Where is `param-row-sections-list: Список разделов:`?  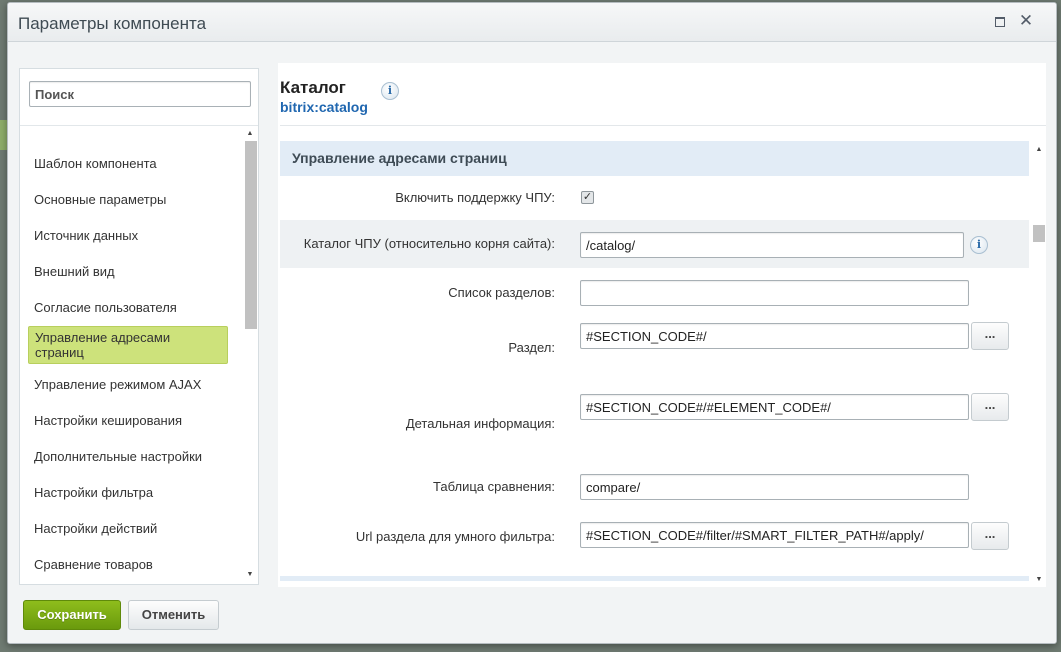 param-row-sections-list: Список разделов: is located at coordinates (654, 290).